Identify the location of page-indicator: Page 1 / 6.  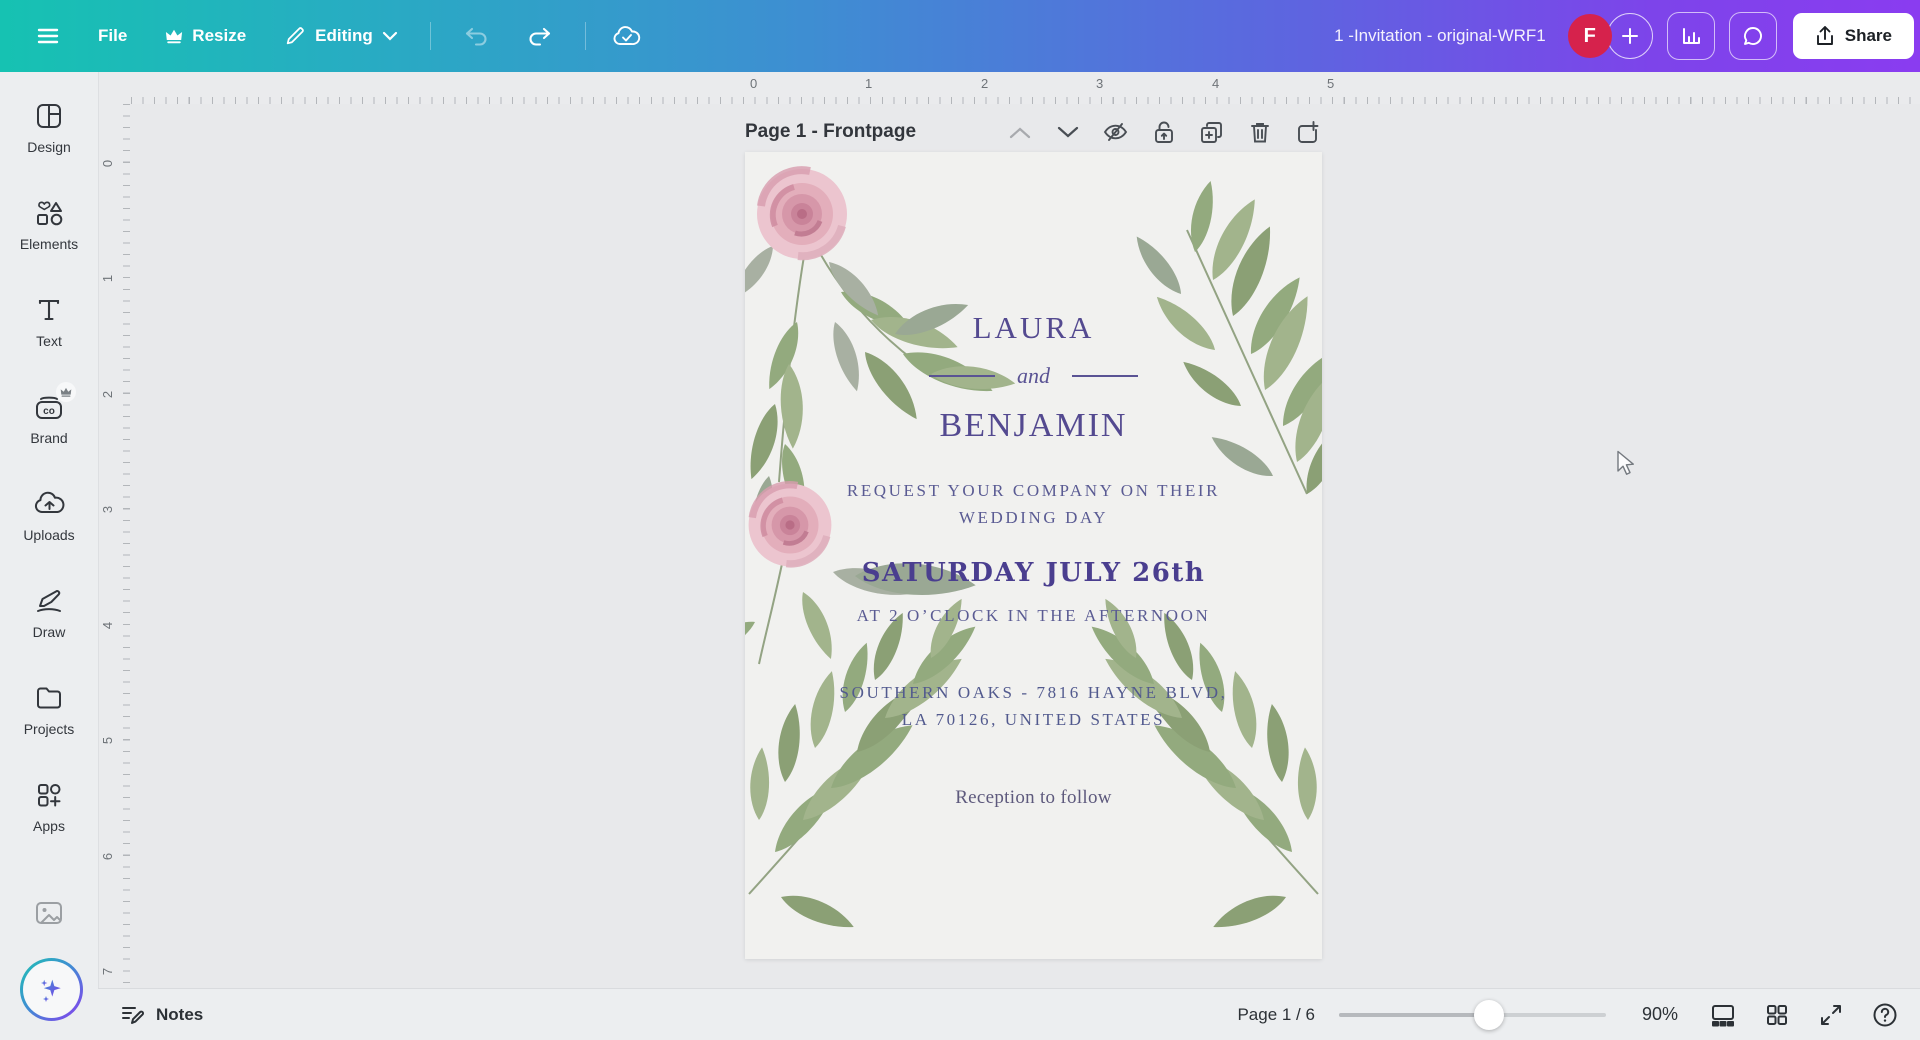
(1276, 1015).